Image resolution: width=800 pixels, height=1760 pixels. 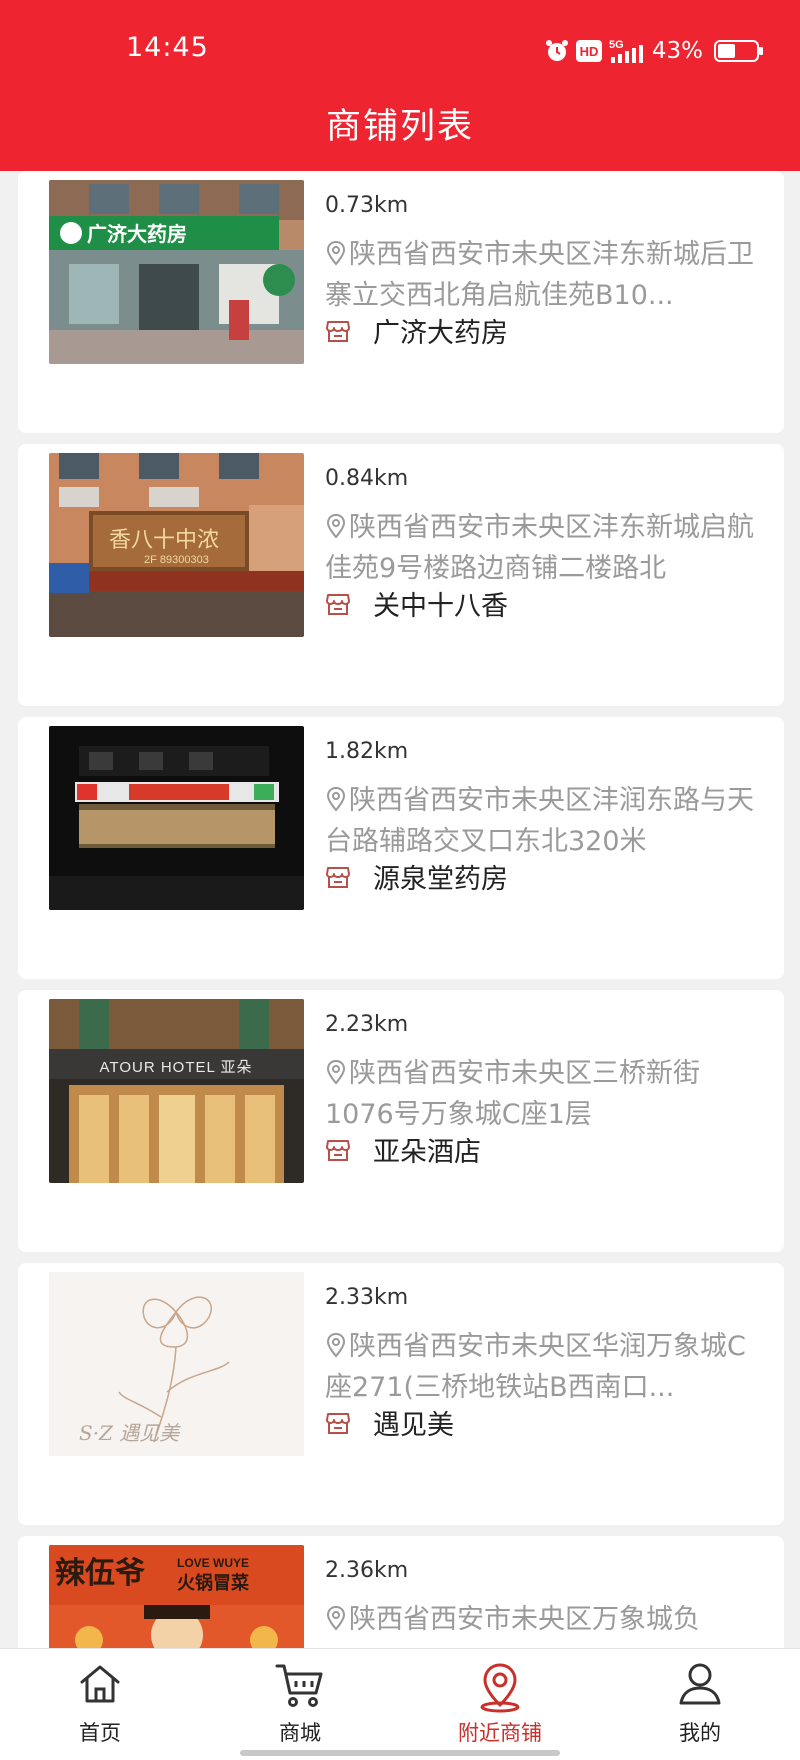 What do you see at coordinates (399, 127) in the screenshot?
I see `page-title: 商铺列表` at bounding box center [399, 127].